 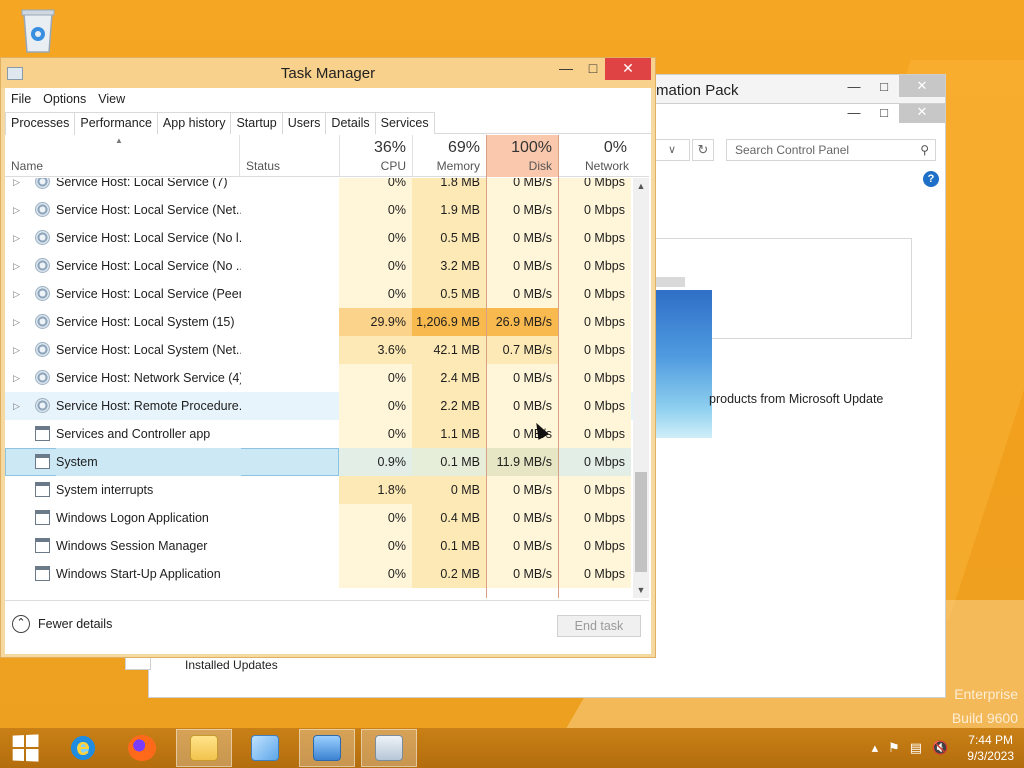 What do you see at coordinates (931, 179) in the screenshot?
I see `help-icon: ?` at bounding box center [931, 179].